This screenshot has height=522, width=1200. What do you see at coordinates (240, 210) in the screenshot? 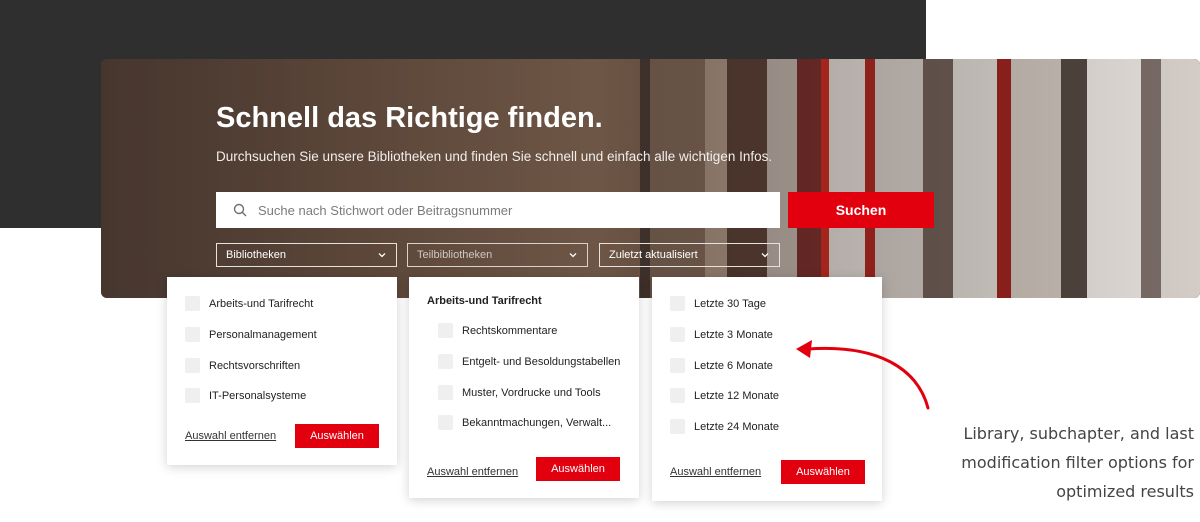
I see `search-icon` at bounding box center [240, 210].